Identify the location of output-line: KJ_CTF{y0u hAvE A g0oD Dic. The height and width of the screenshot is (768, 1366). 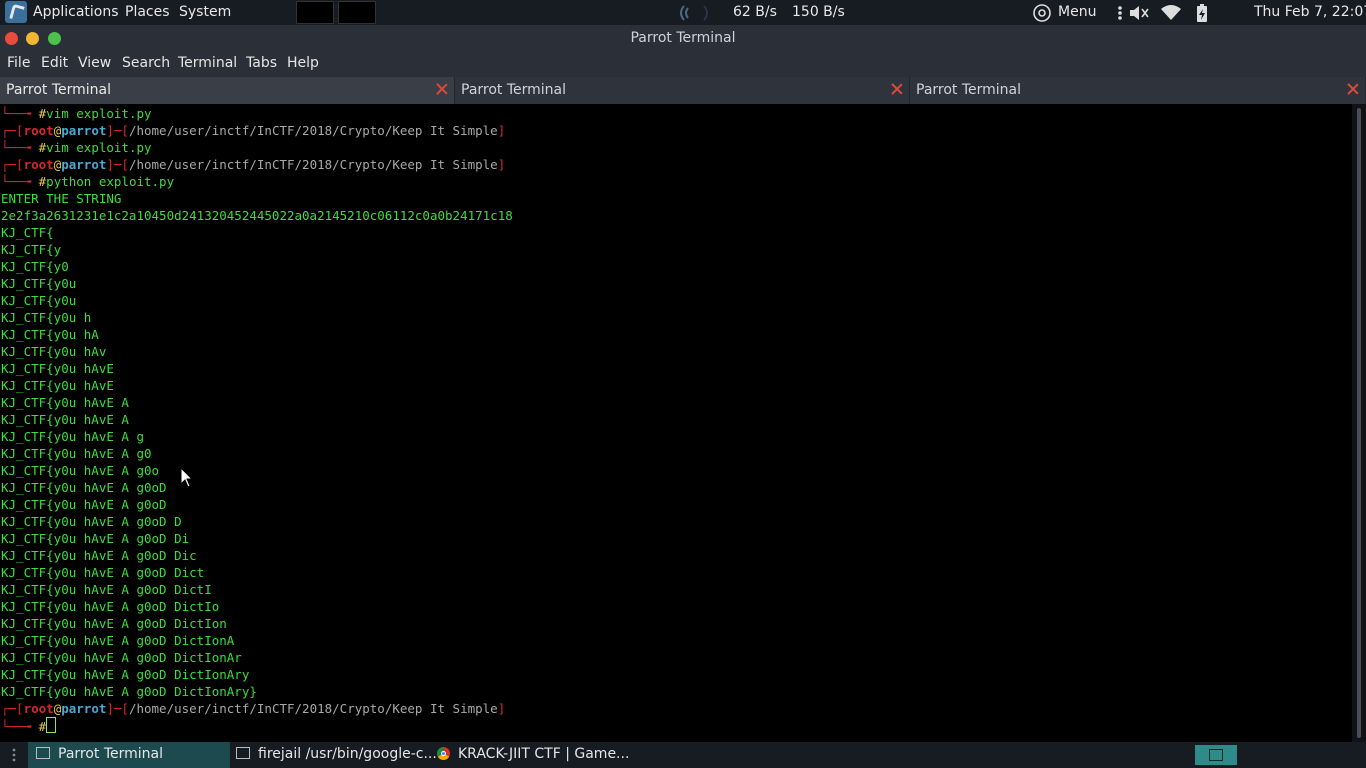
(99, 555).